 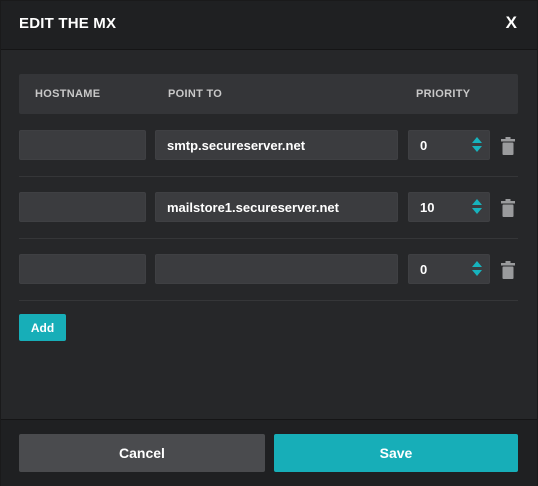 I want to click on dialog-title: EDIT THE MX, so click(x=68, y=23).